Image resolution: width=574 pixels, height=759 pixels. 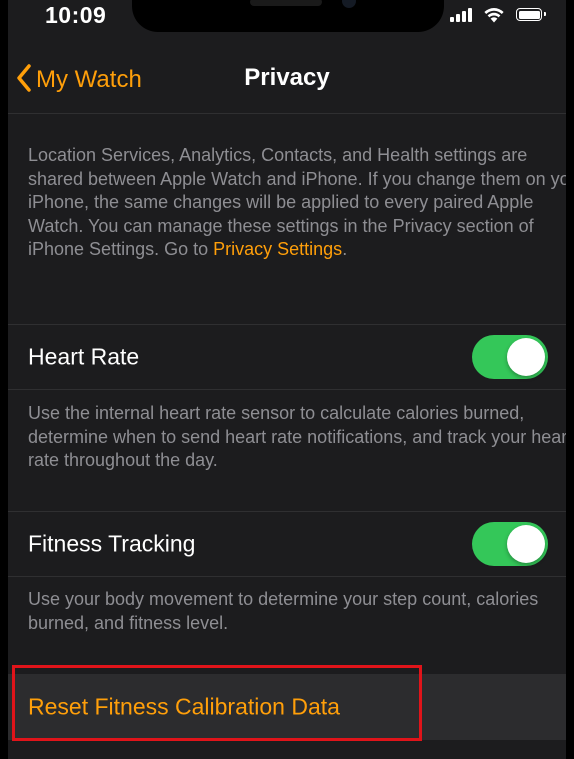 What do you see at coordinates (287, 544) in the screenshot?
I see `fitness-tracking-row: Fitness Tracking` at bounding box center [287, 544].